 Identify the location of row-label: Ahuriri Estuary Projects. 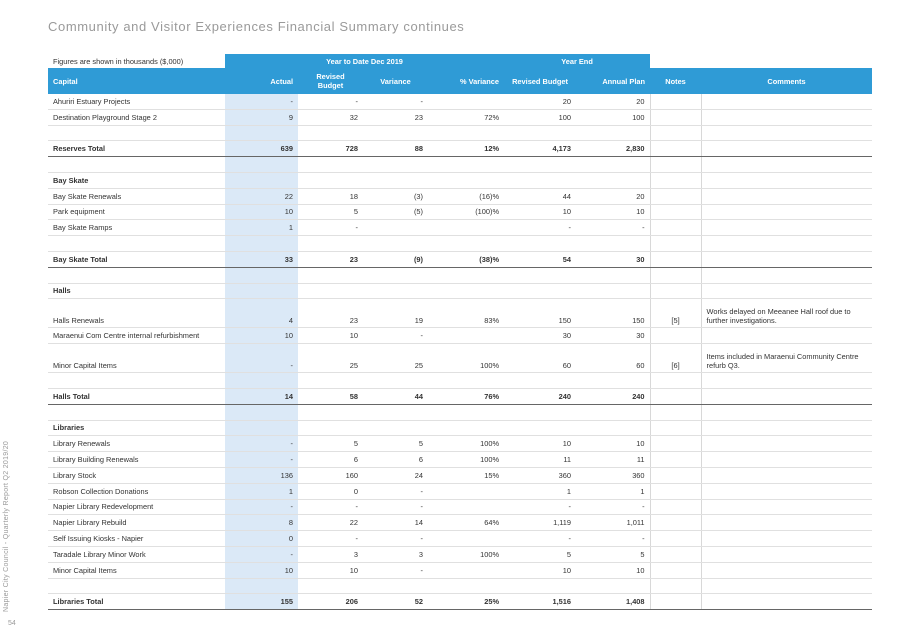
(136, 102).